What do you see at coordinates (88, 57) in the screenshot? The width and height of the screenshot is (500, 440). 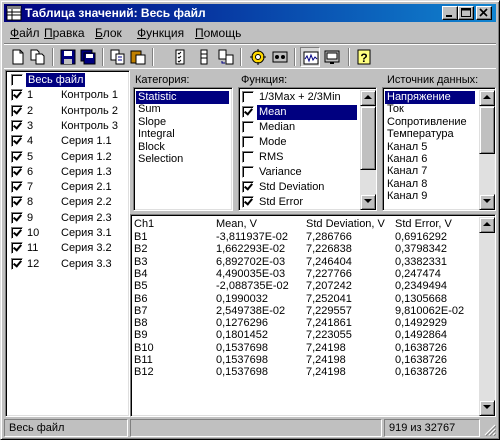 I see `save-all-button` at bounding box center [88, 57].